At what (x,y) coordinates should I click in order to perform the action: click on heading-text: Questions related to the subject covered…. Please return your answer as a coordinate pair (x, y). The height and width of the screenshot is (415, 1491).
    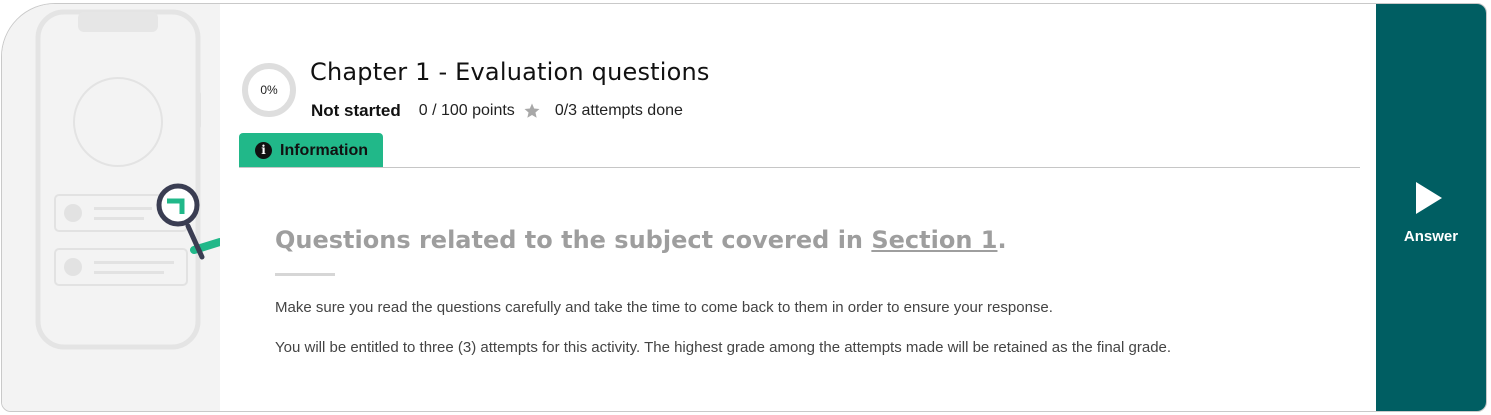
    Looking at the image, I should click on (573, 240).